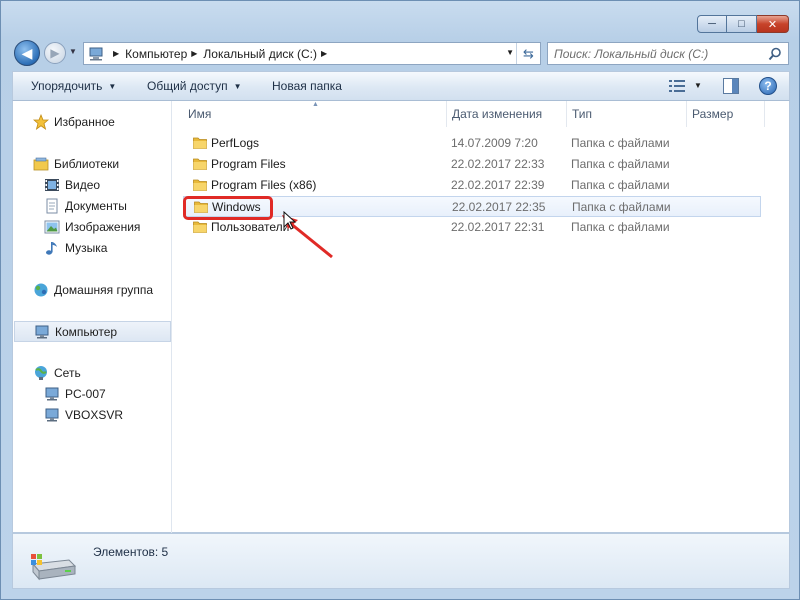 This screenshot has width=800, height=600. Describe the element at coordinates (85, 394) in the screenshot. I see `nav-item-label: PC-007` at that location.